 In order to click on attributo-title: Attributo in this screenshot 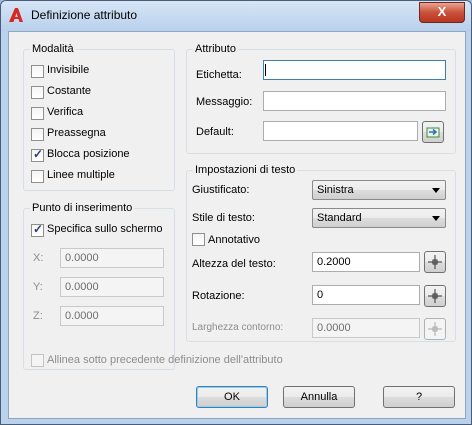, I will do `click(215, 49)`.